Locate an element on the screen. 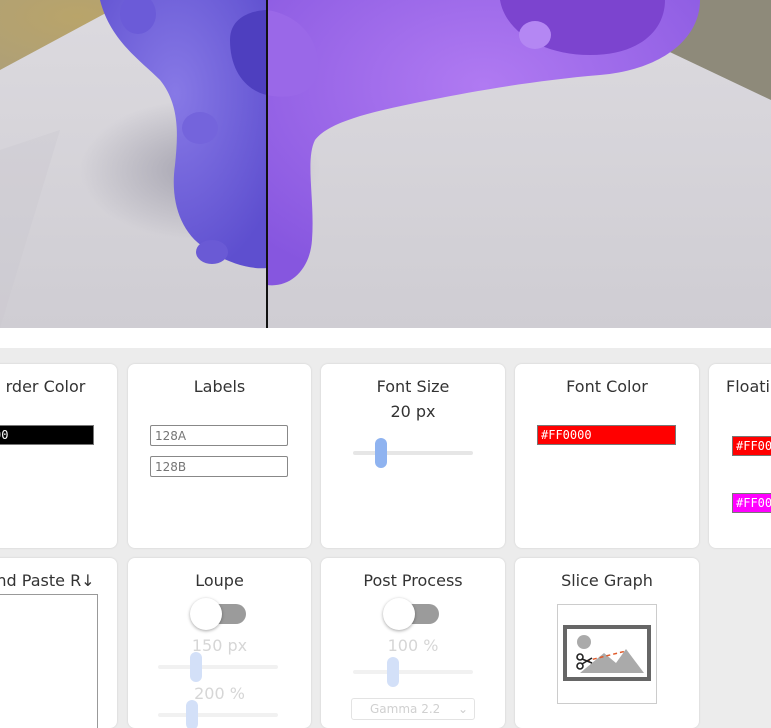 The width and height of the screenshot is (771, 728). paste-panel: nd Paste R↓ is located at coordinates (58, 643).